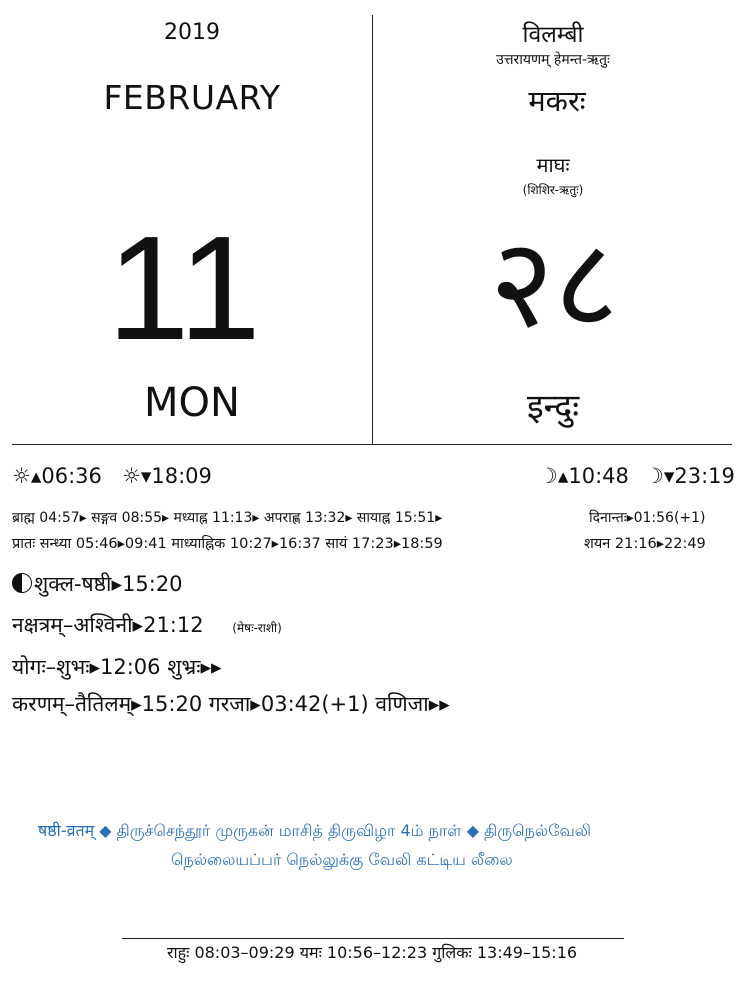  What do you see at coordinates (108, 625) in the screenshot?
I see `nakshatra: नक्षत्रम्–अश्विनी▸21:12` at bounding box center [108, 625].